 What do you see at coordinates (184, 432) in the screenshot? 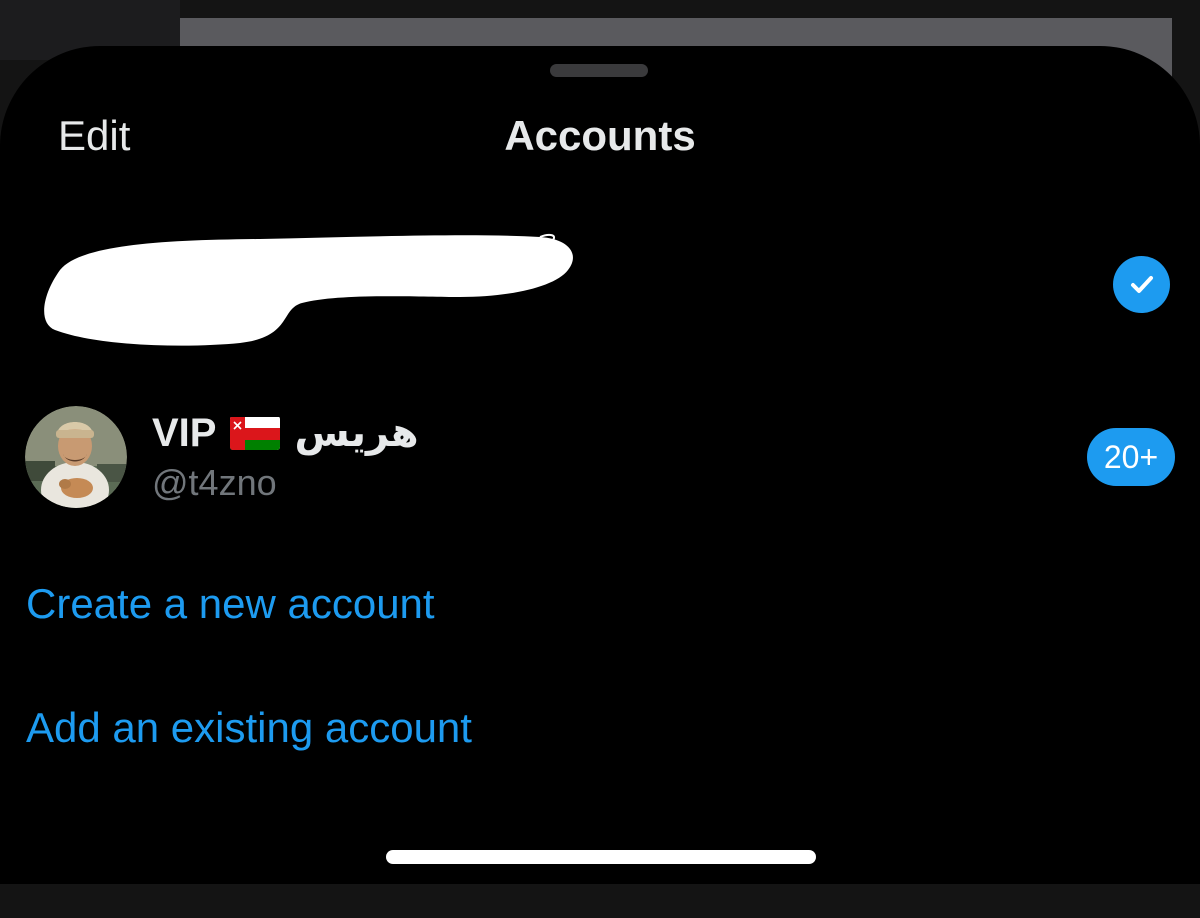
I see `display-name-latin: VIP` at bounding box center [184, 432].